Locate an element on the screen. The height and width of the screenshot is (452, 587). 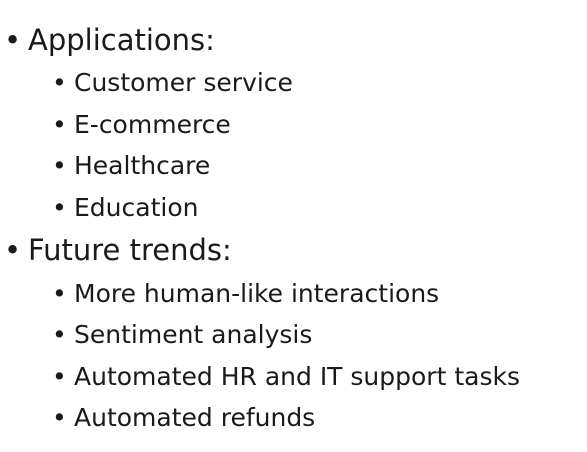
list-item-text: Healthcare is located at coordinates (142, 165).